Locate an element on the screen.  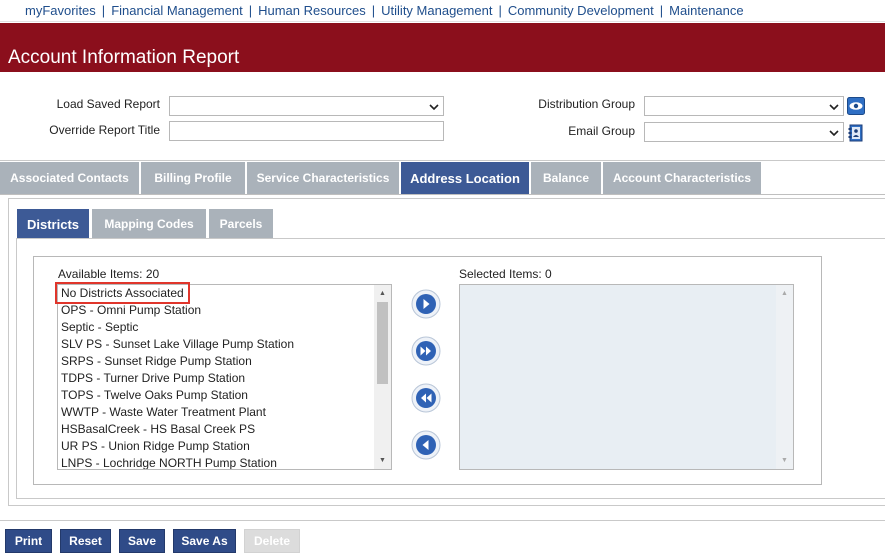
override-report-title-label: Override Report Title is located at coordinates (104, 130).